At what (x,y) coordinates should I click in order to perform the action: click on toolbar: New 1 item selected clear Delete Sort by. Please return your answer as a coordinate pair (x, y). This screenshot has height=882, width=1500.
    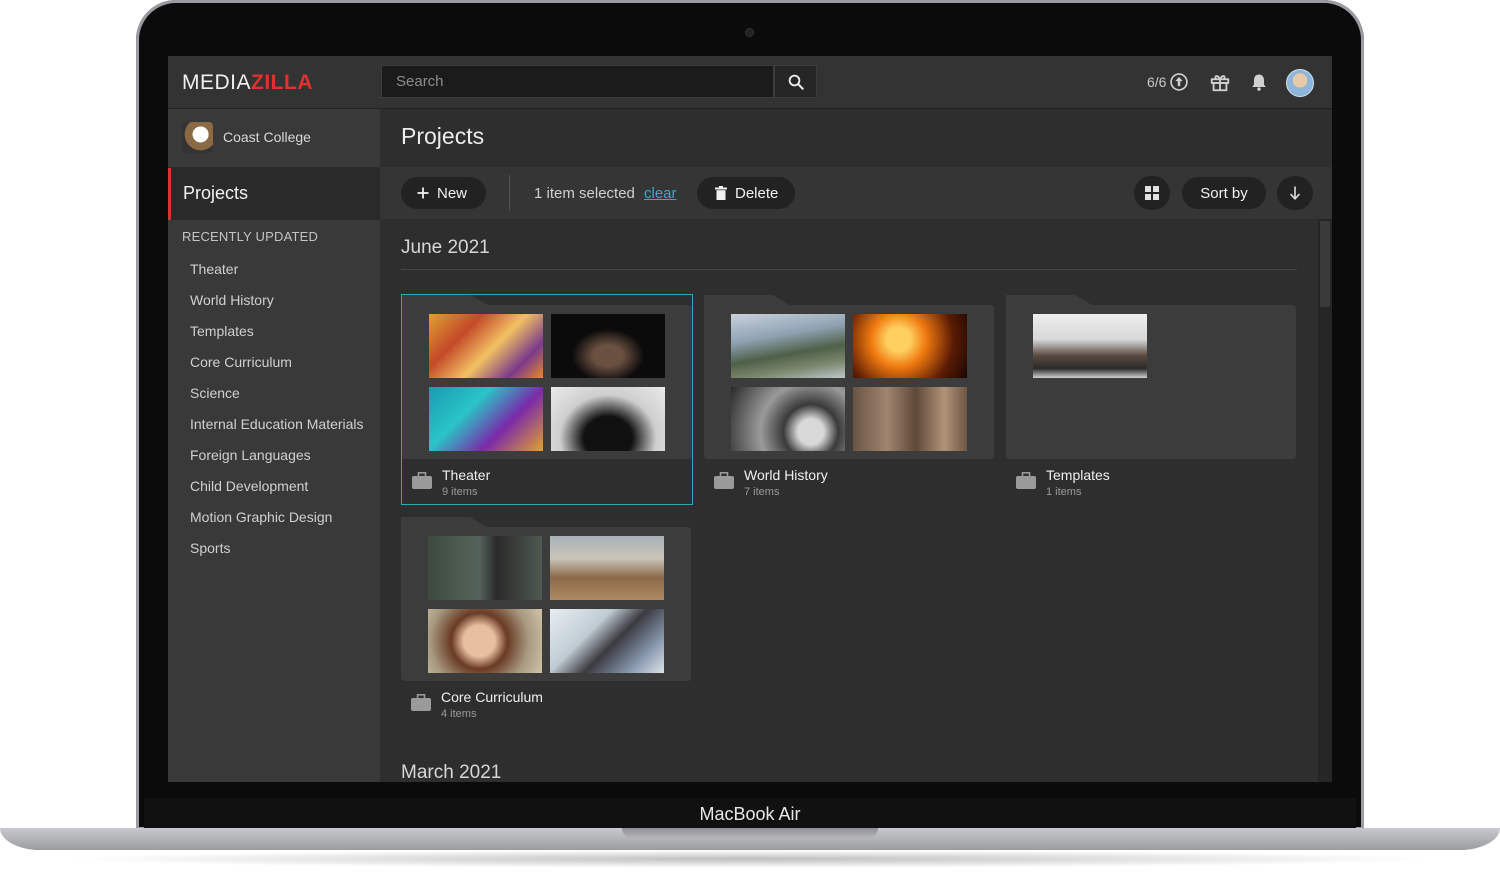
    Looking at the image, I should click on (856, 193).